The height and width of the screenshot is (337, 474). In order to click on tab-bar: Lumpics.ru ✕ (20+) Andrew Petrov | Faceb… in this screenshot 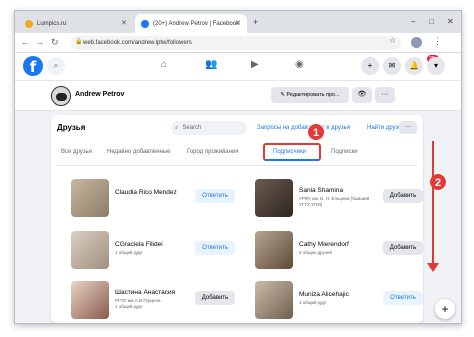, I will do `click(238, 22)`.